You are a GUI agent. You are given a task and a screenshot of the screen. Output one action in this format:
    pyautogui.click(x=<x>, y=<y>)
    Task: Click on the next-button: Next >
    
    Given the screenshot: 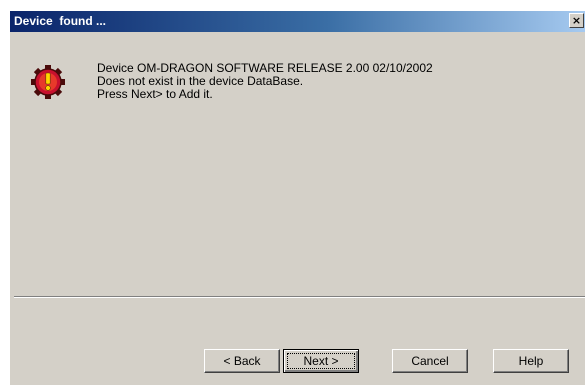 What is the action you would take?
    pyautogui.click(x=321, y=361)
    